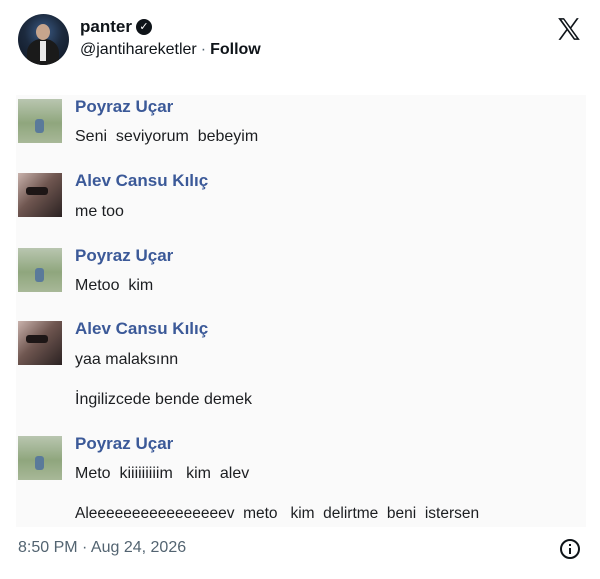 This screenshot has width=600, height=579. What do you see at coordinates (303, 41) in the screenshot?
I see `post-header: panter ✓ @jantihareketler · Follow` at bounding box center [303, 41].